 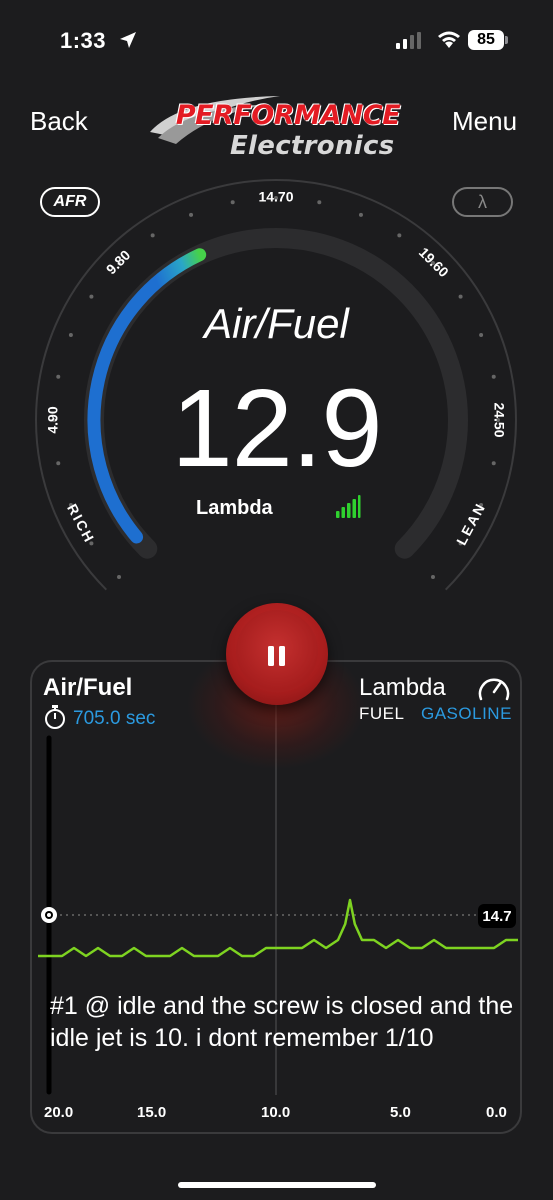 What do you see at coordinates (81, 523) in the screenshot?
I see `gauge-rich-label: RICH` at bounding box center [81, 523].